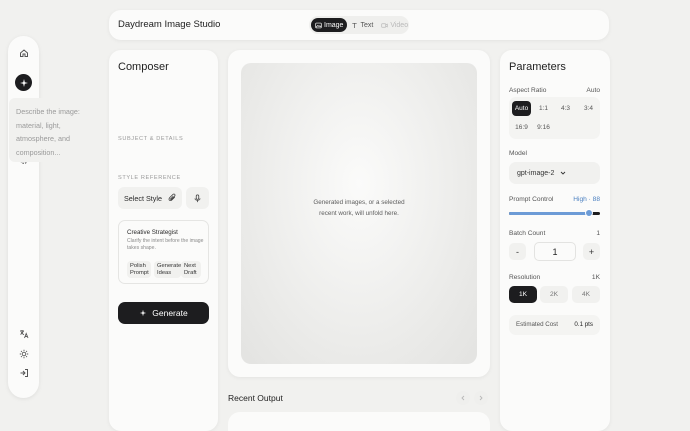 This screenshot has width=690, height=431. I want to click on translate-icon, so click(23, 333).